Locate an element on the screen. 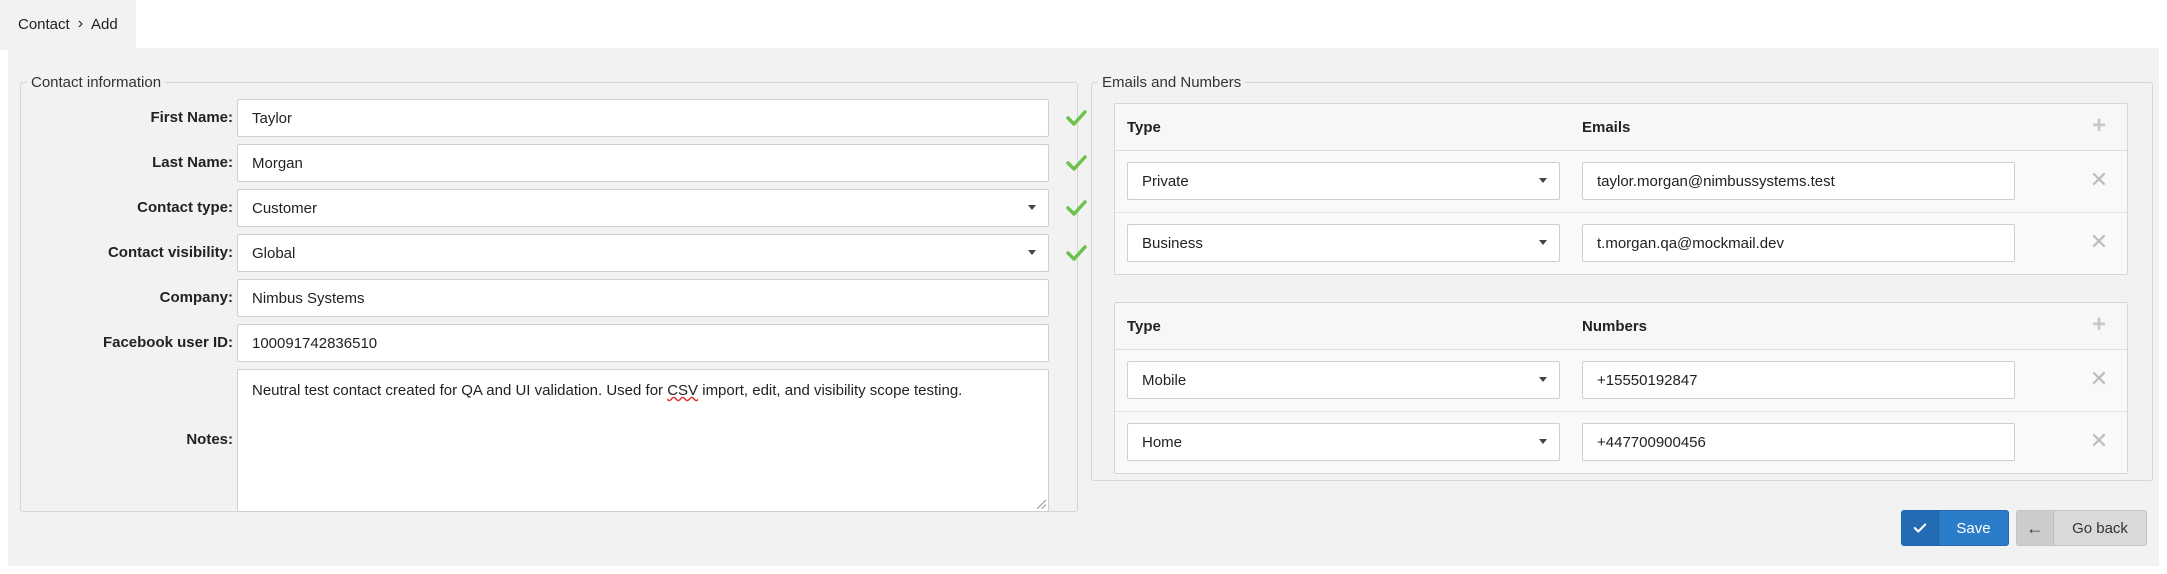 Image resolution: width=2167 pixels, height=574 pixels. numbers-value-header: Numbers is located at coordinates (1615, 326).